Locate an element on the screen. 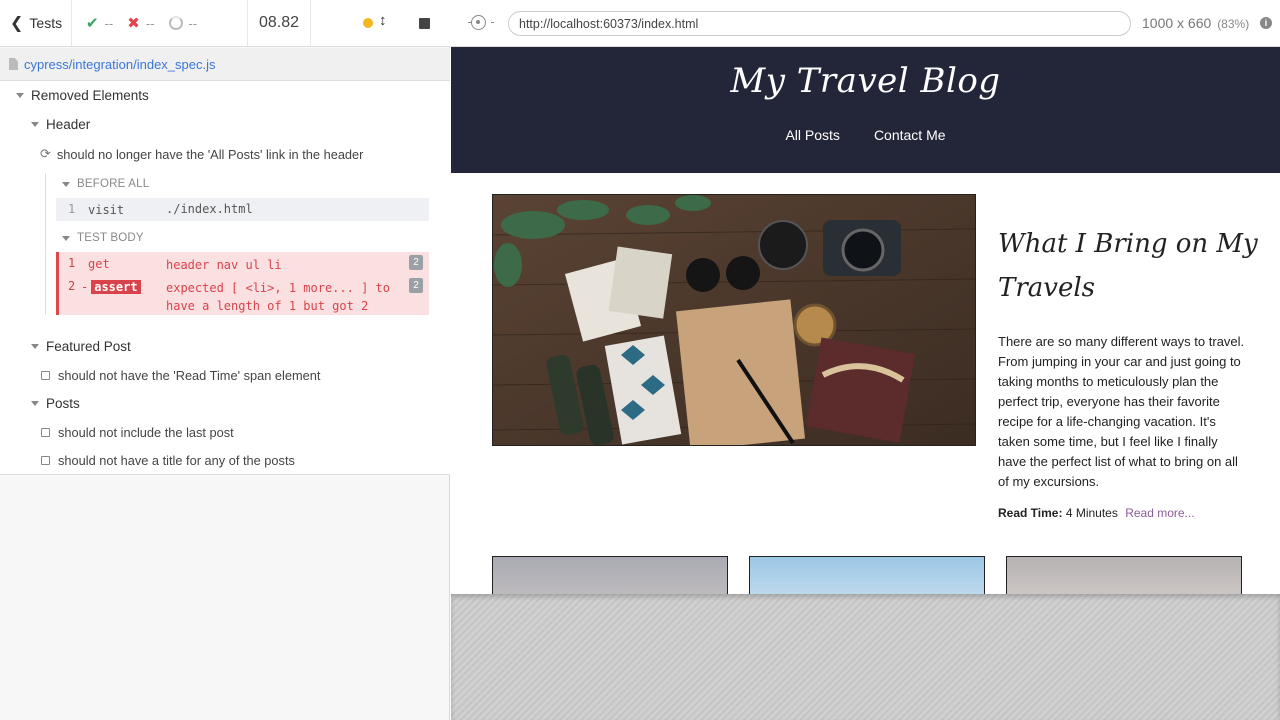 This screenshot has width=1280, height=720. hook-test-body: TEST BODY is located at coordinates (103, 238).